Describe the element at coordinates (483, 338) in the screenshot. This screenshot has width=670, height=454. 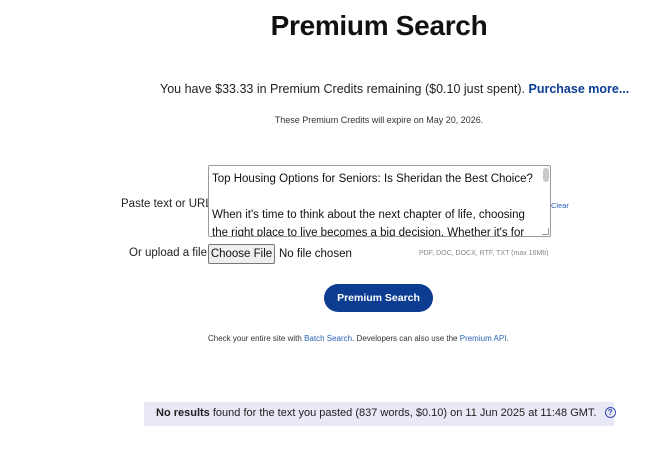
I see `premium-api-link: Premium API` at that location.